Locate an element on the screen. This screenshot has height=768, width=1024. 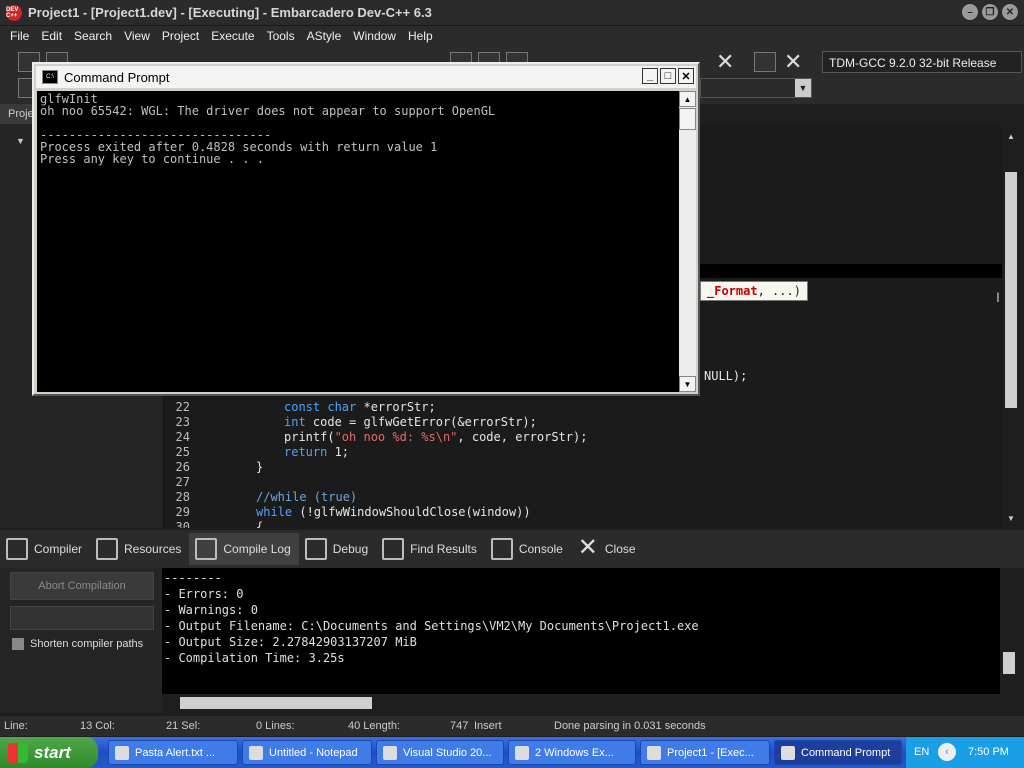
windows-flag-icon is located at coordinates (18, 752).